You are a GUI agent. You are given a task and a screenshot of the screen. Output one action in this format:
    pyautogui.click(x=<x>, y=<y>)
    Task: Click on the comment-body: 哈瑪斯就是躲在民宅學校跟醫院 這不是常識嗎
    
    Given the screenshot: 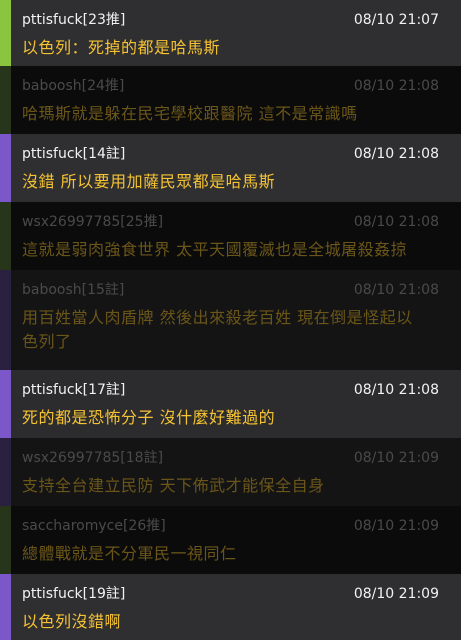 What is the action you would take?
    pyautogui.click(x=230, y=114)
    